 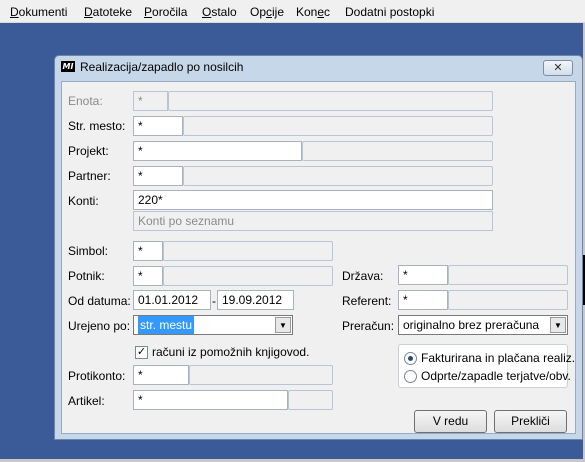 What do you see at coordinates (310, 400) in the screenshot?
I see `artikel-description` at bounding box center [310, 400].